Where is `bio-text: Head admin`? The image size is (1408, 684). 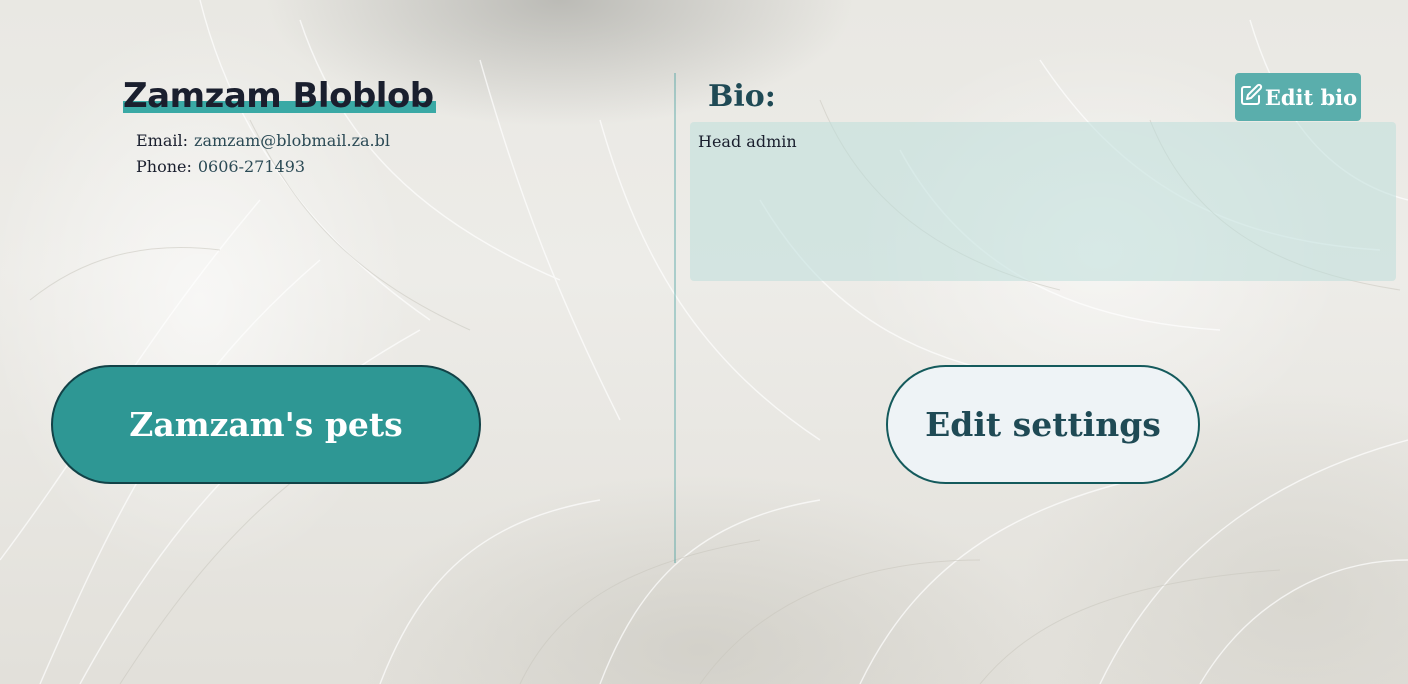 bio-text: Head admin is located at coordinates (747, 141).